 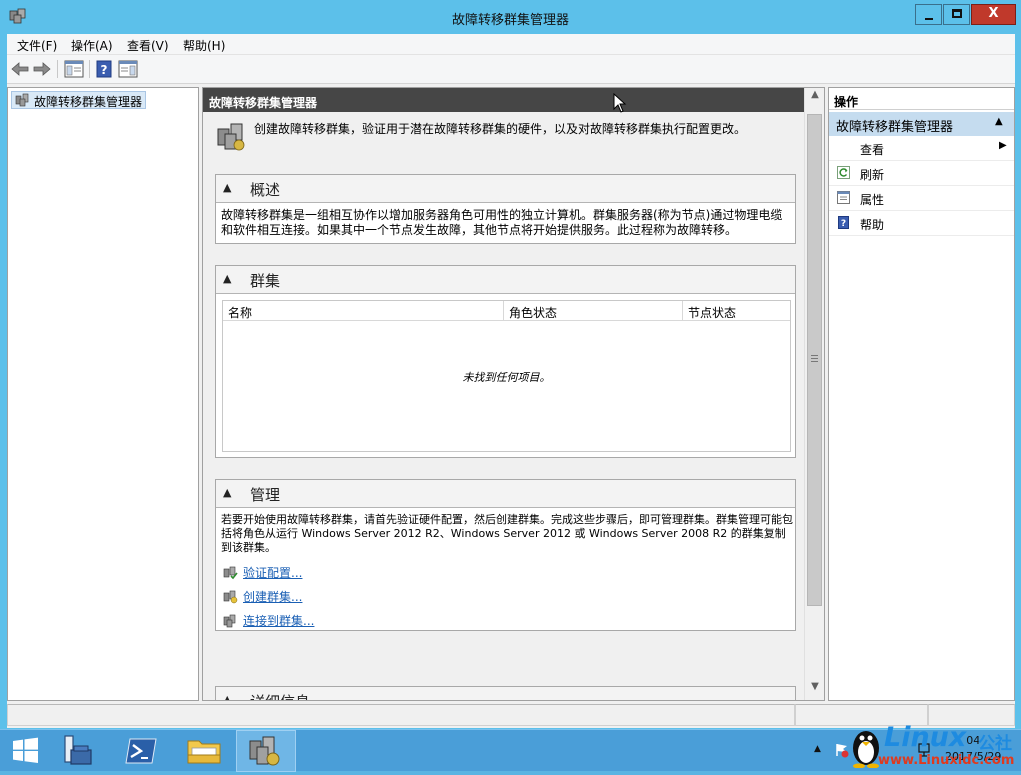 I want to click on title-bar: 故障转移群集管理器 X, so click(x=510, y=17).